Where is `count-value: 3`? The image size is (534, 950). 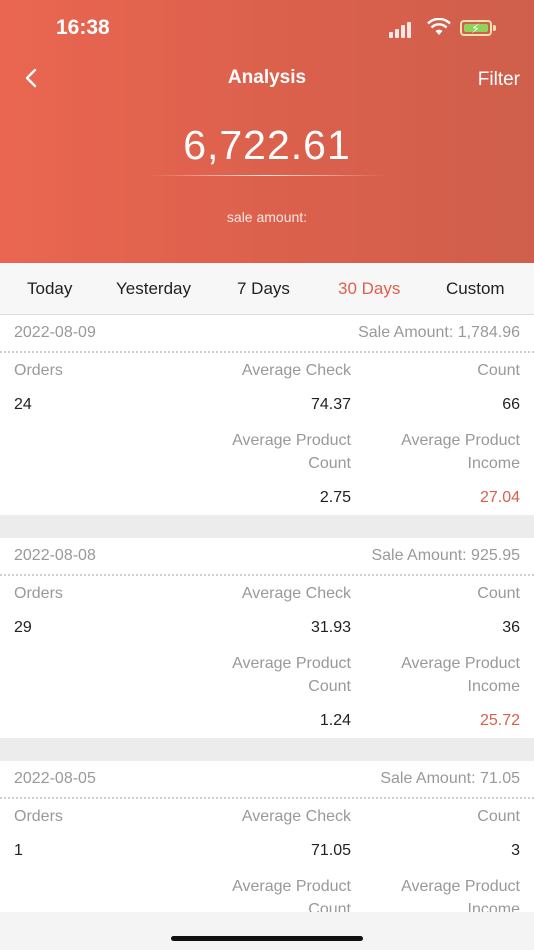
count-value: 3 is located at coordinates (515, 850).